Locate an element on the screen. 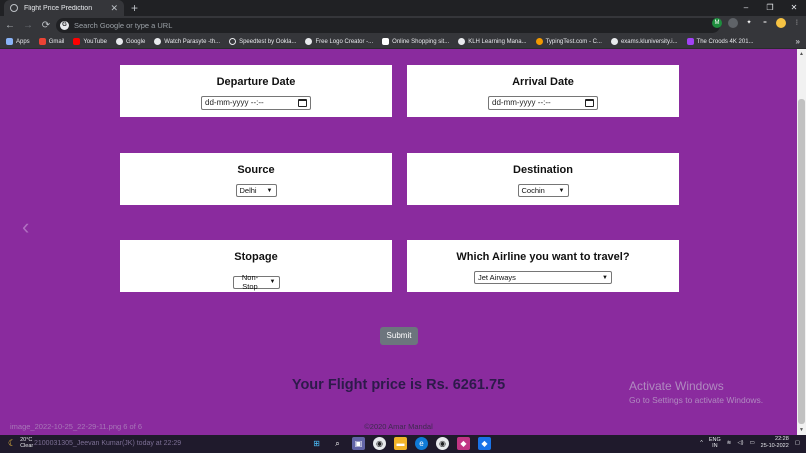 The width and height of the screenshot is (806, 453). close-window-button: ✕ is located at coordinates (794, 8).